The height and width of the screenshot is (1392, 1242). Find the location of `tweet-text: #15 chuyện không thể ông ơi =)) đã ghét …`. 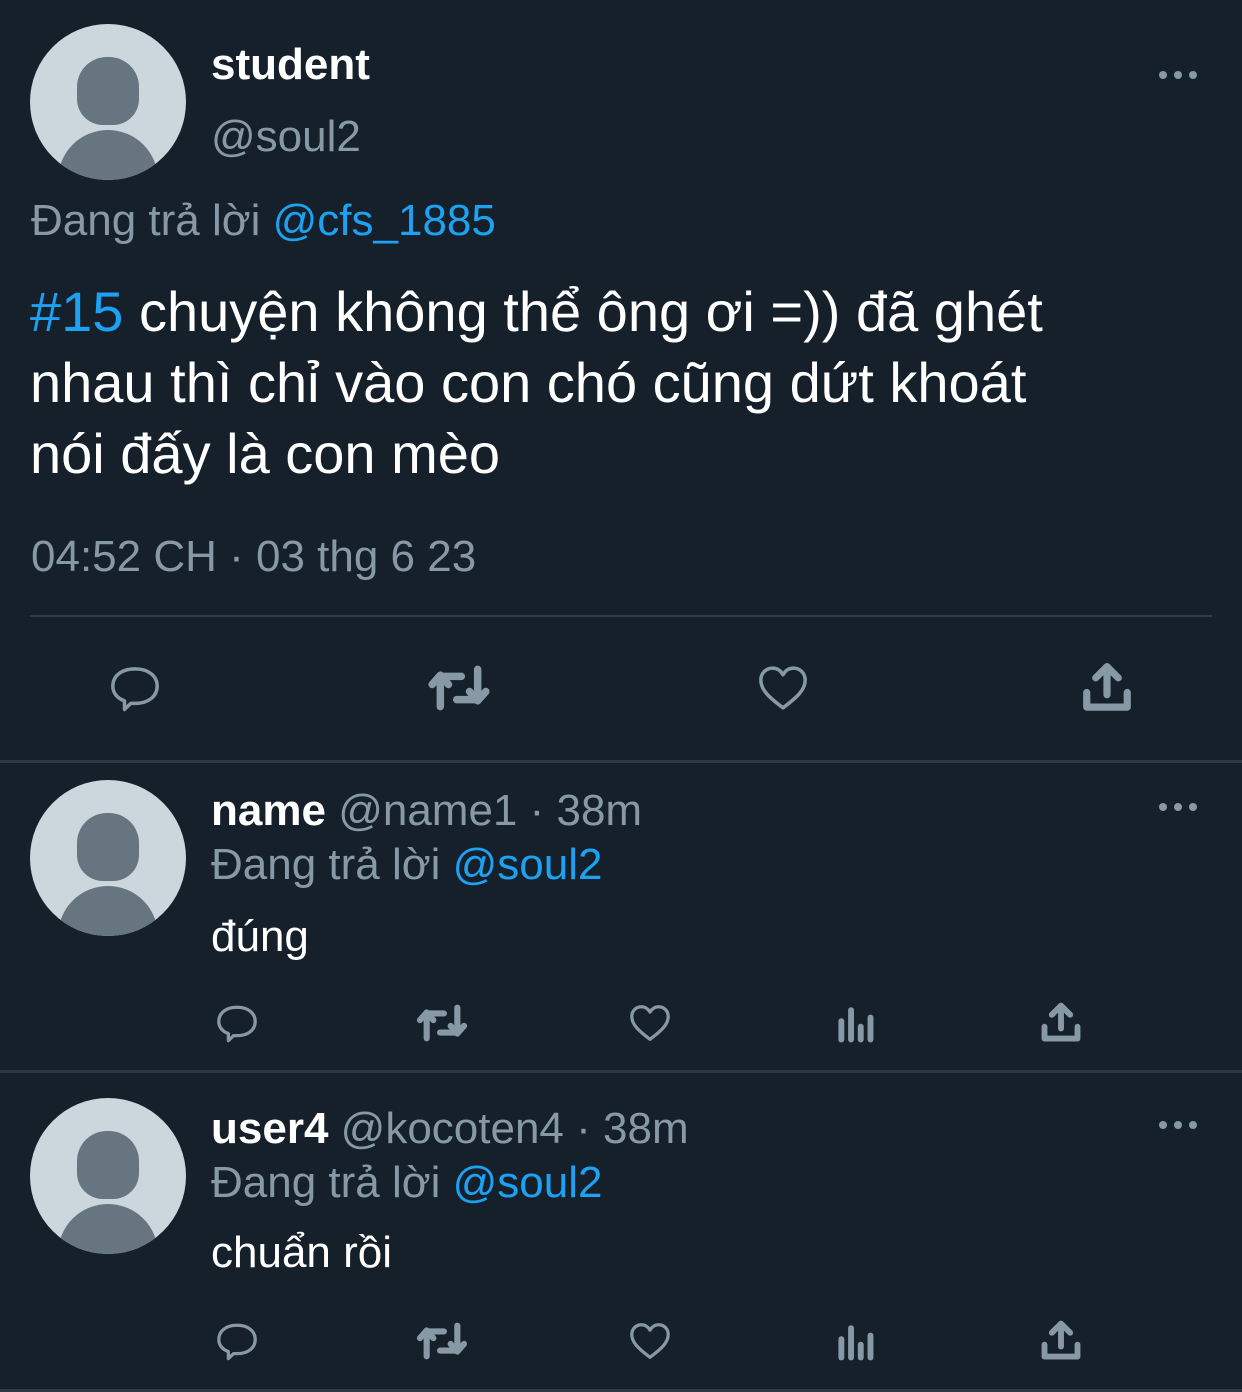

tweet-text: #15 chuyện không thể ông ơi =)) đã ghét … is located at coordinates (536, 382).